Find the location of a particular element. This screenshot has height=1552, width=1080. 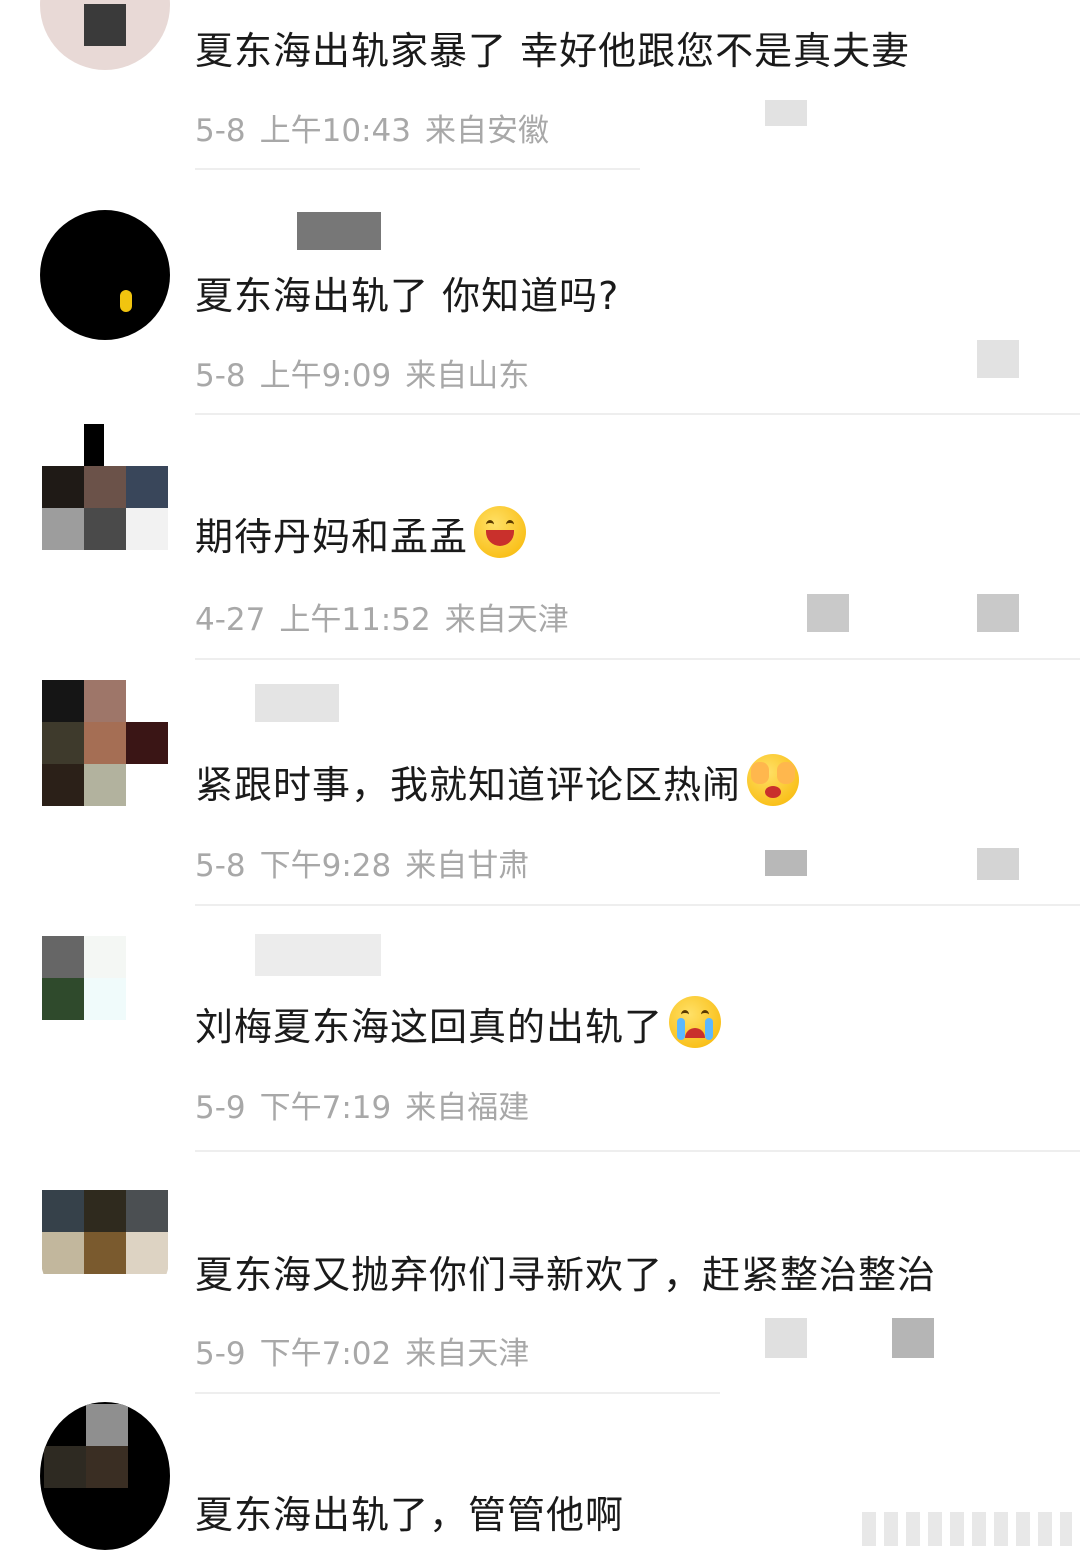

comment-time: 上午9:09 is located at coordinates (325, 376).